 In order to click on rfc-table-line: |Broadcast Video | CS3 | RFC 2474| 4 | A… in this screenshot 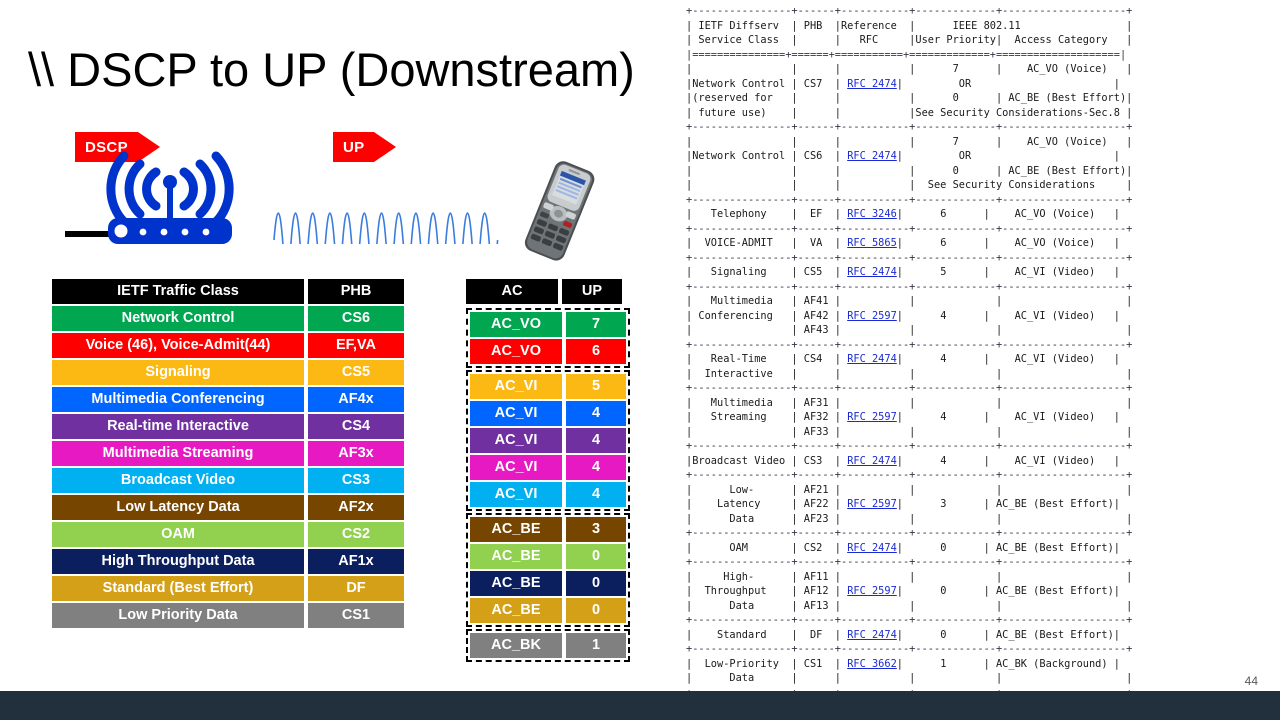, I will do `click(909, 461)`.